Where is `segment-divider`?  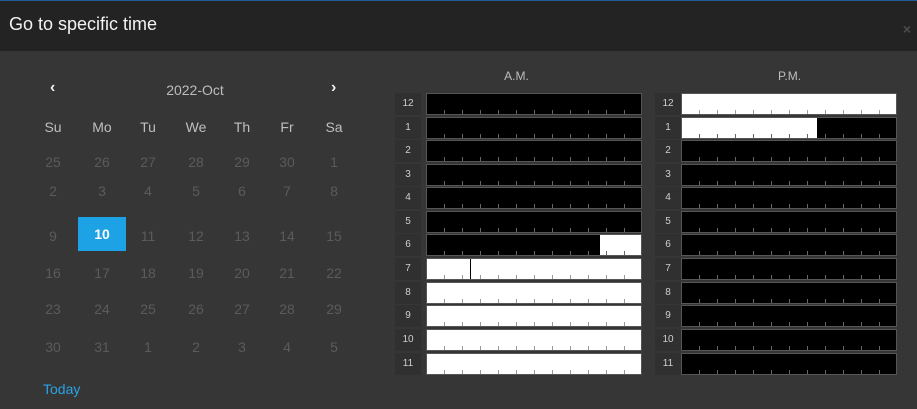 segment-divider is located at coordinates (470, 269).